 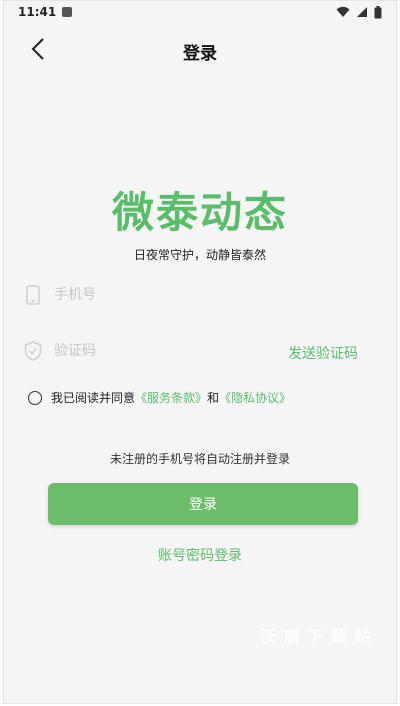 I want to click on privacy-link: 《隐私协议》, so click(x=255, y=397).